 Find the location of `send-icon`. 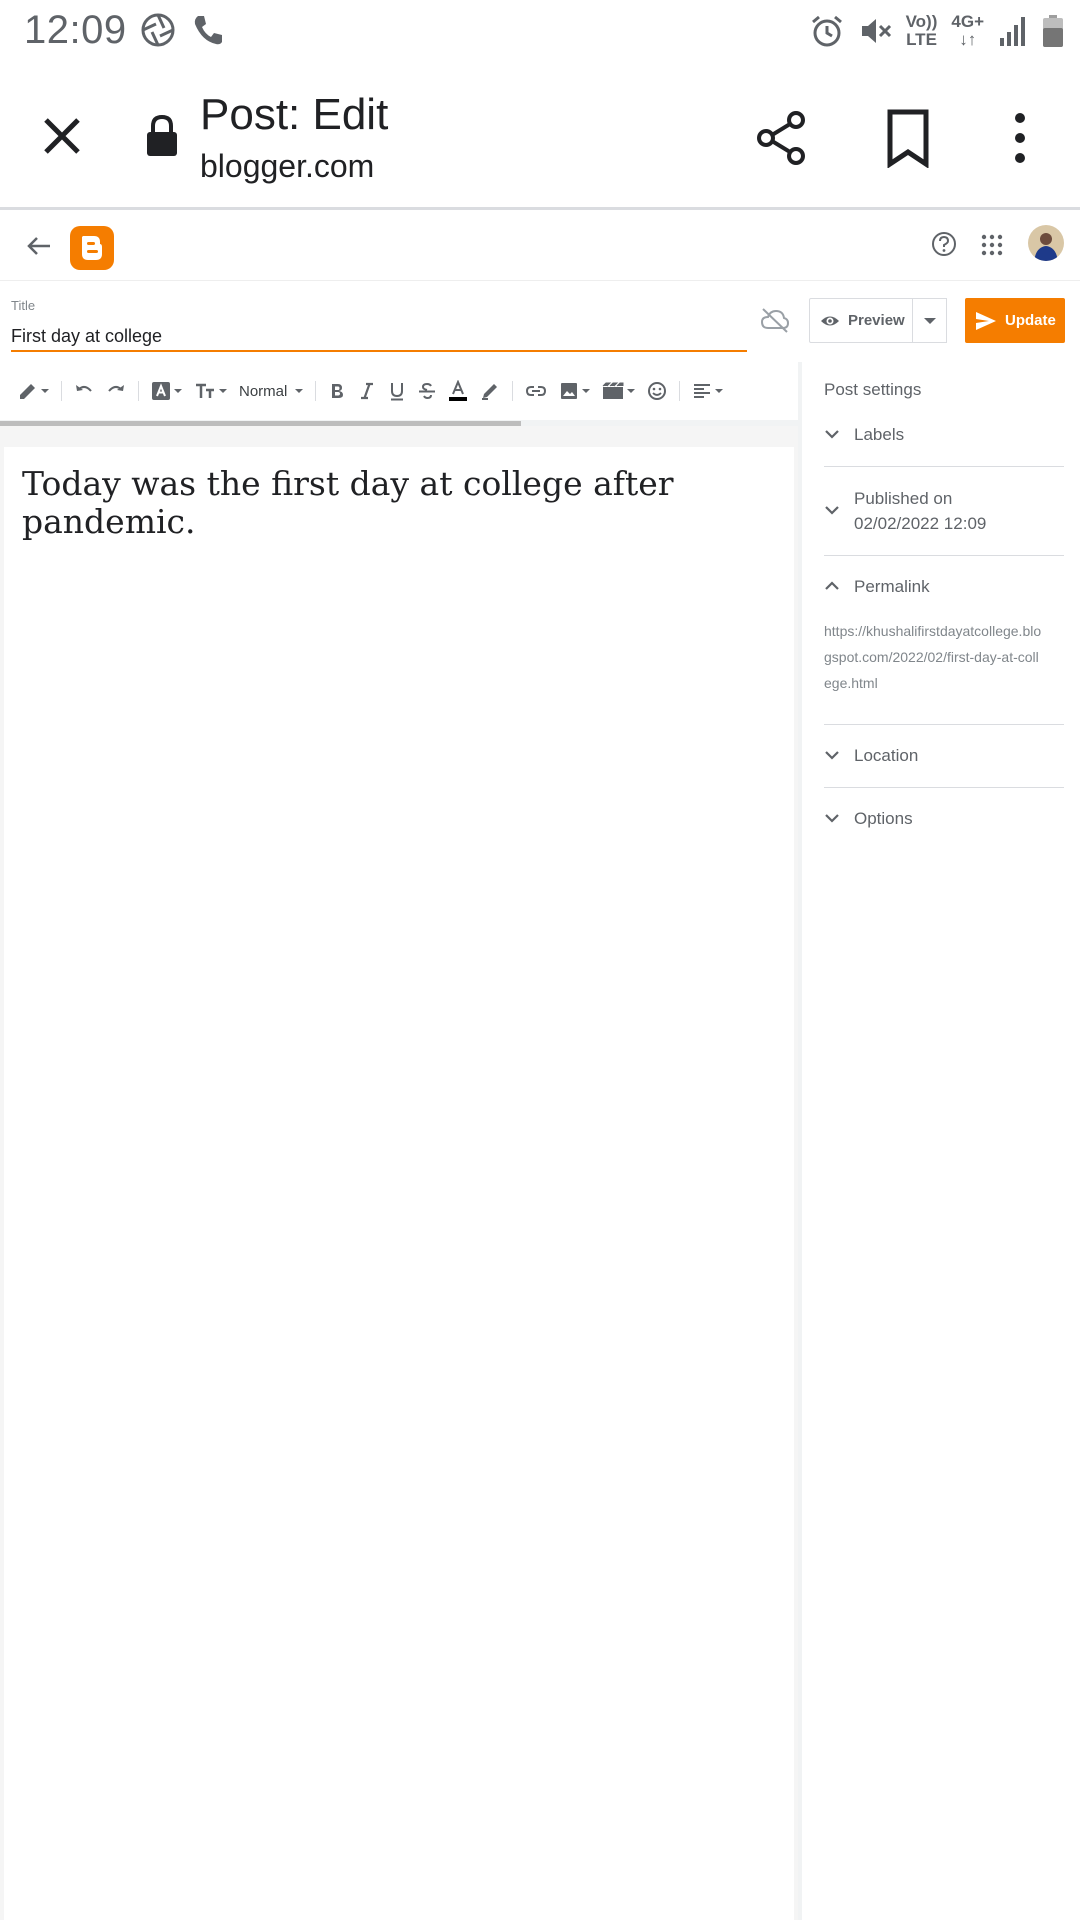

send-icon is located at coordinates (986, 320).